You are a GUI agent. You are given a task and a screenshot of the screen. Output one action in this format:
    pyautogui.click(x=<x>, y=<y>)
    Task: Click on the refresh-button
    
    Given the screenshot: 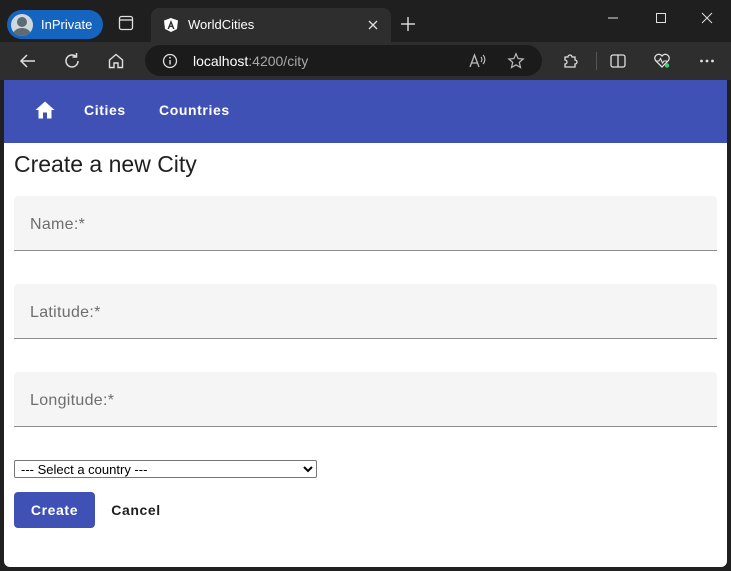 What is the action you would take?
    pyautogui.click(x=72, y=61)
    